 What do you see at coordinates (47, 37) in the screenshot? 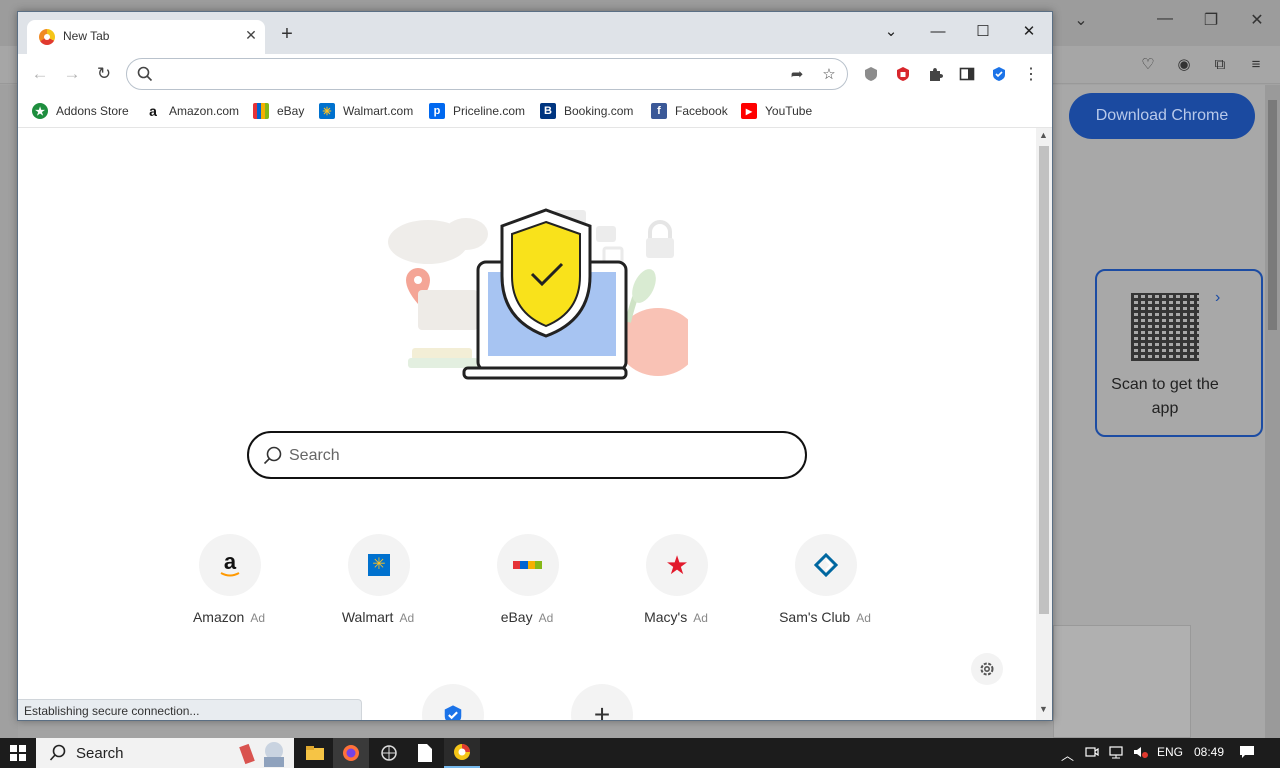
I see `browser-logo-icon` at bounding box center [47, 37].